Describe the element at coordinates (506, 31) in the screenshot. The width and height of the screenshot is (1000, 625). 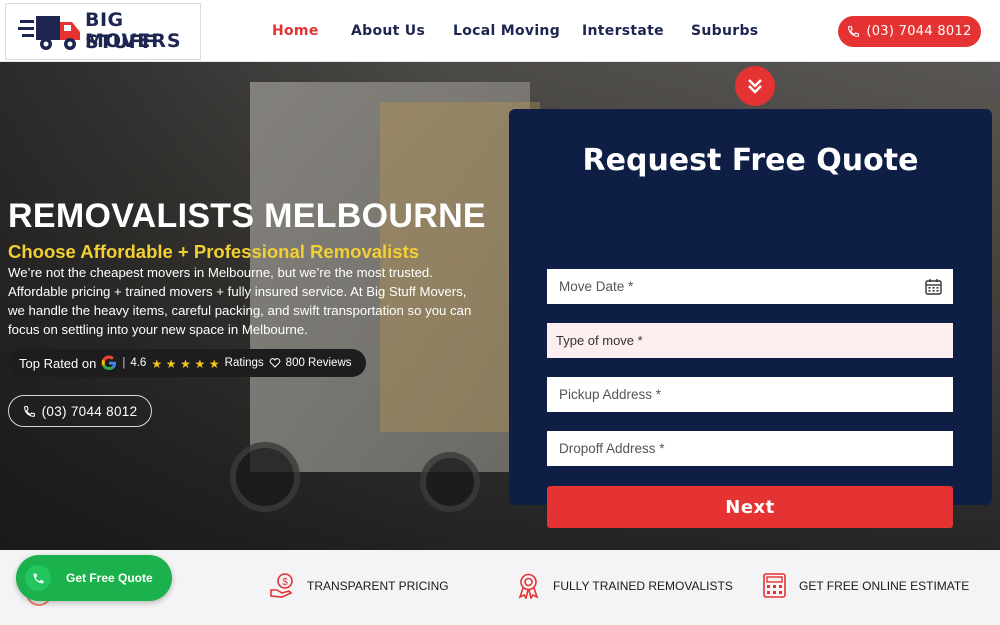
I see `nav-local-moving: Local Moving` at that location.